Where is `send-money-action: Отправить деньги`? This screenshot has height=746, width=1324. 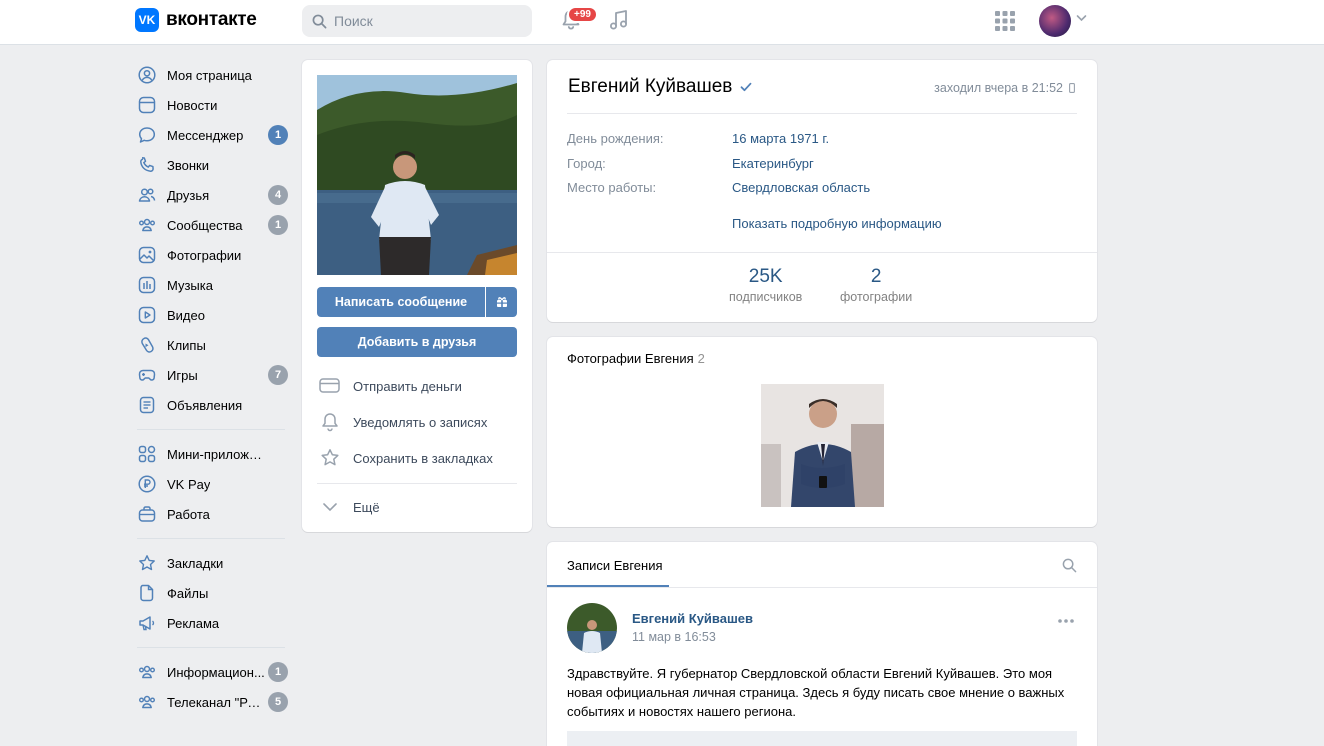 send-money-action: Отправить деньги is located at coordinates (390, 386).